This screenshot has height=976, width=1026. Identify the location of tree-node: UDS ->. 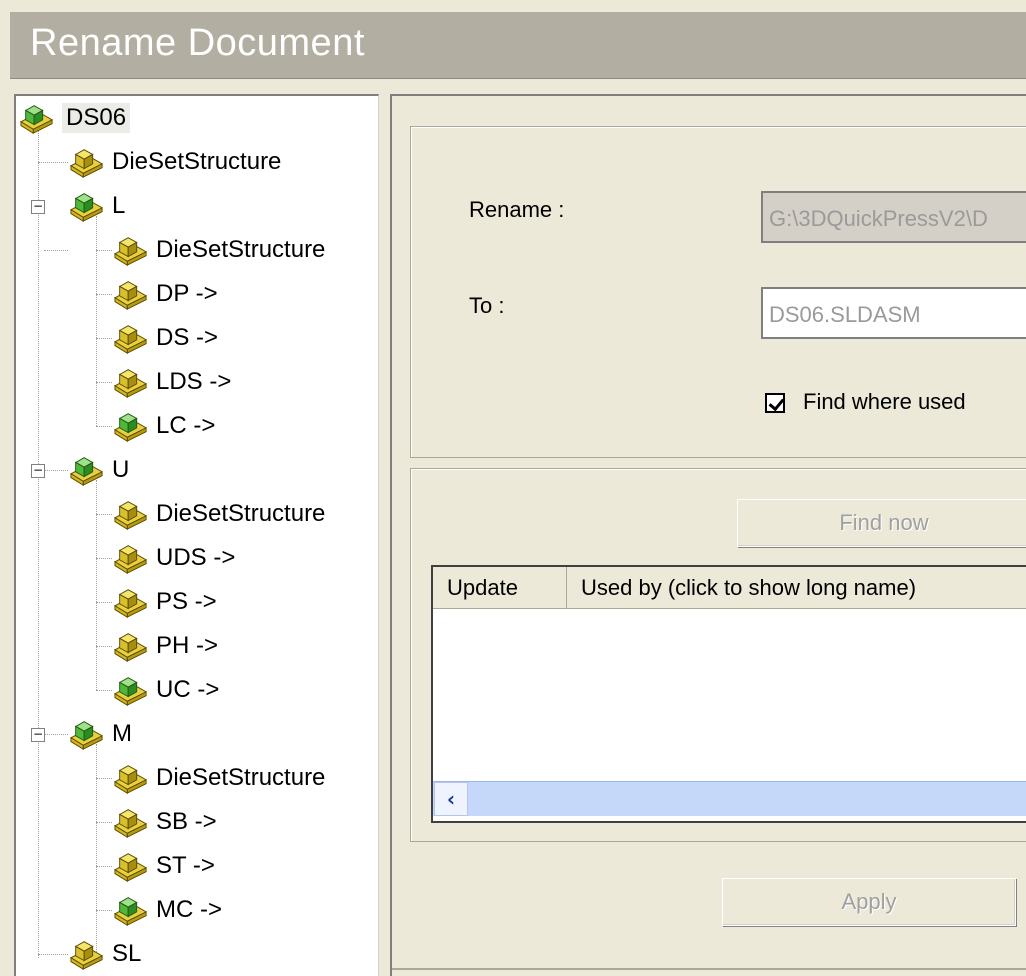
(173, 558).